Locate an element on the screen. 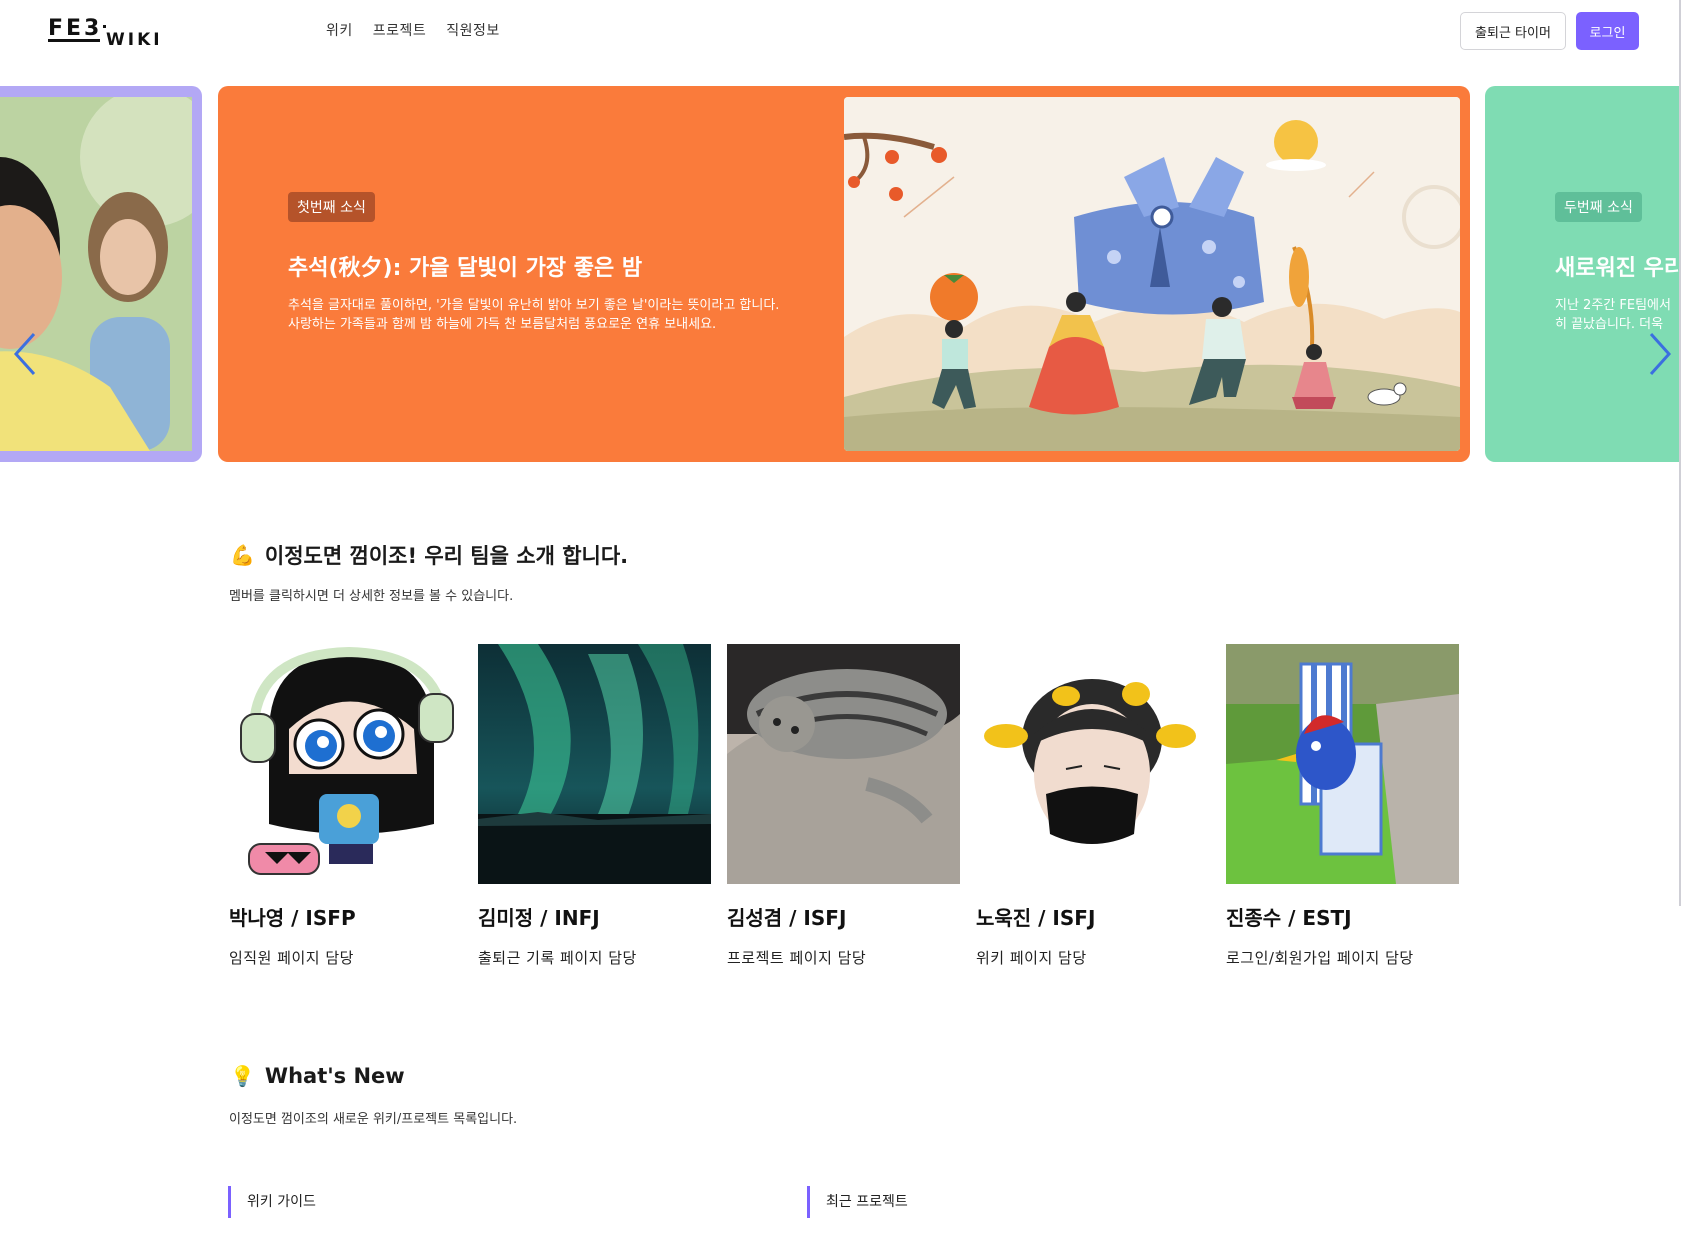 The width and height of the screenshot is (1681, 1234). member-card-no-ukjin: 노욱진 / ISFJ 위키 페이지 담당 is located at coordinates (1092, 806).